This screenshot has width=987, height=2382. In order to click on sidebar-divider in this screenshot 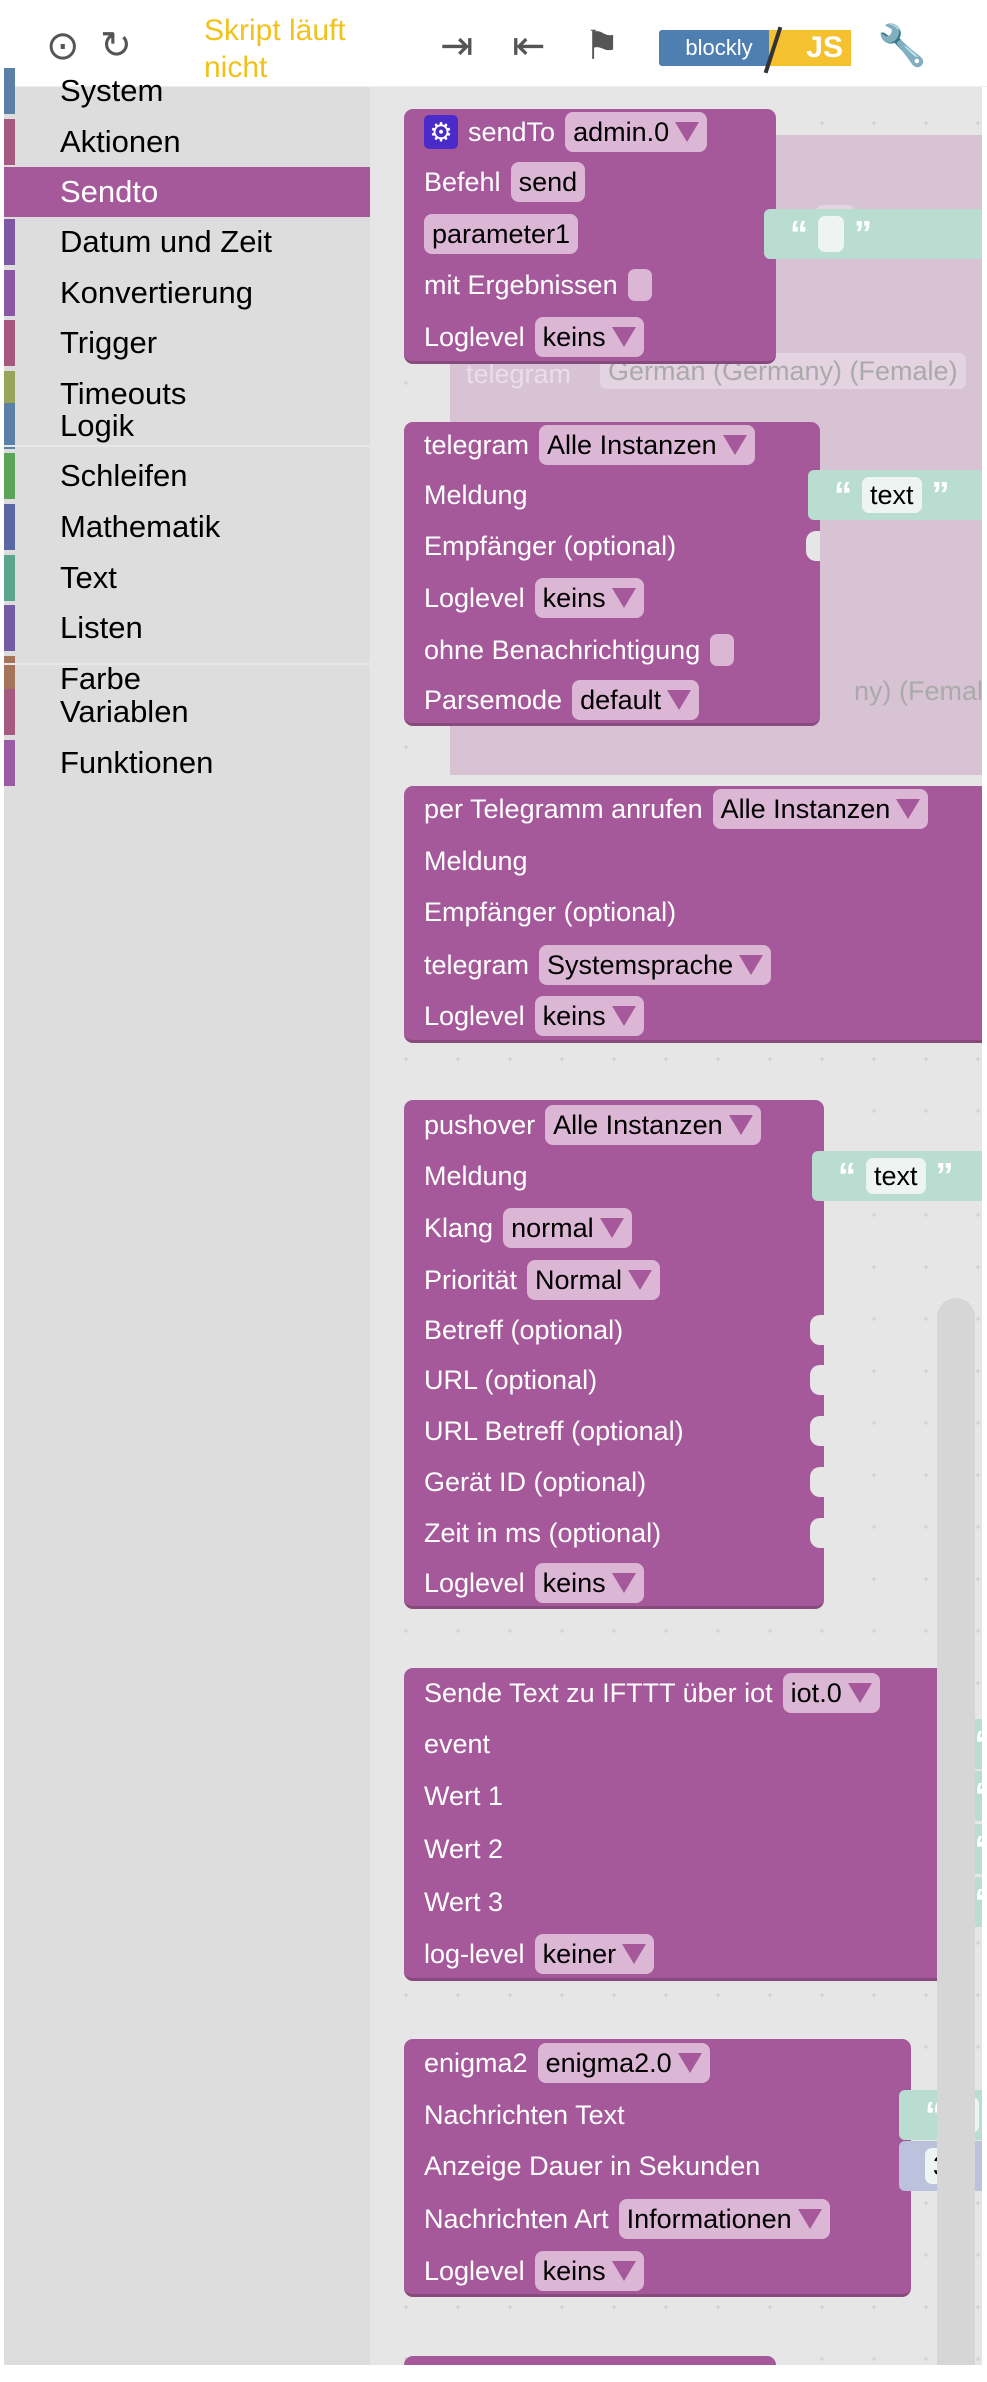, I will do `click(187, 664)`.